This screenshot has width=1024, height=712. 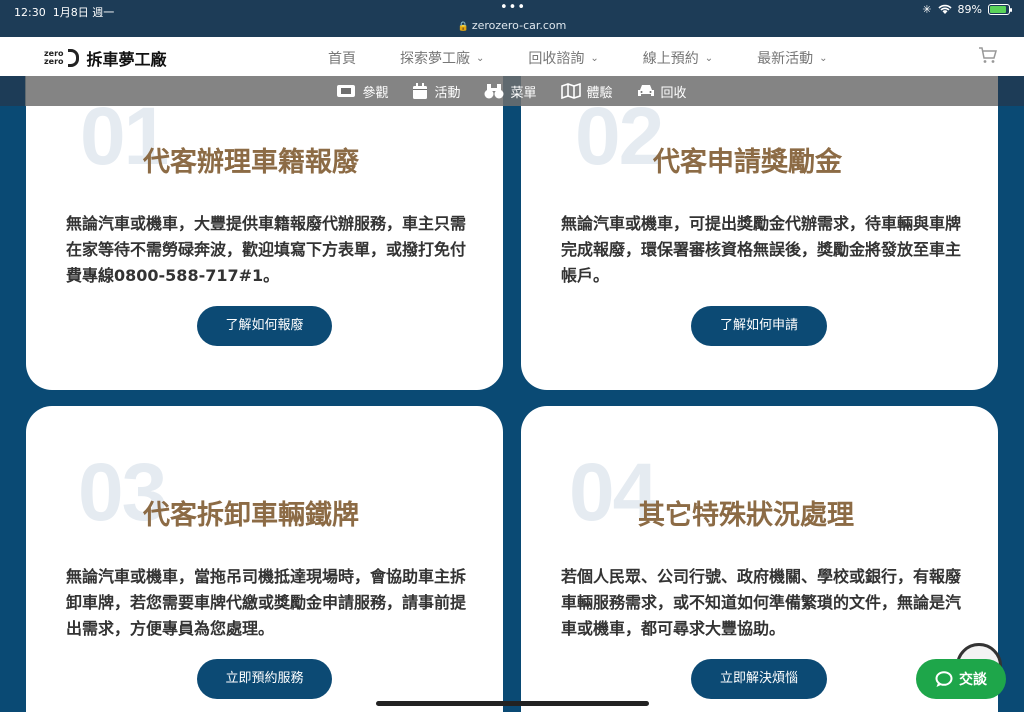 What do you see at coordinates (678, 58) in the screenshot?
I see `nav-booking: 線上預約 ⌄` at bounding box center [678, 58].